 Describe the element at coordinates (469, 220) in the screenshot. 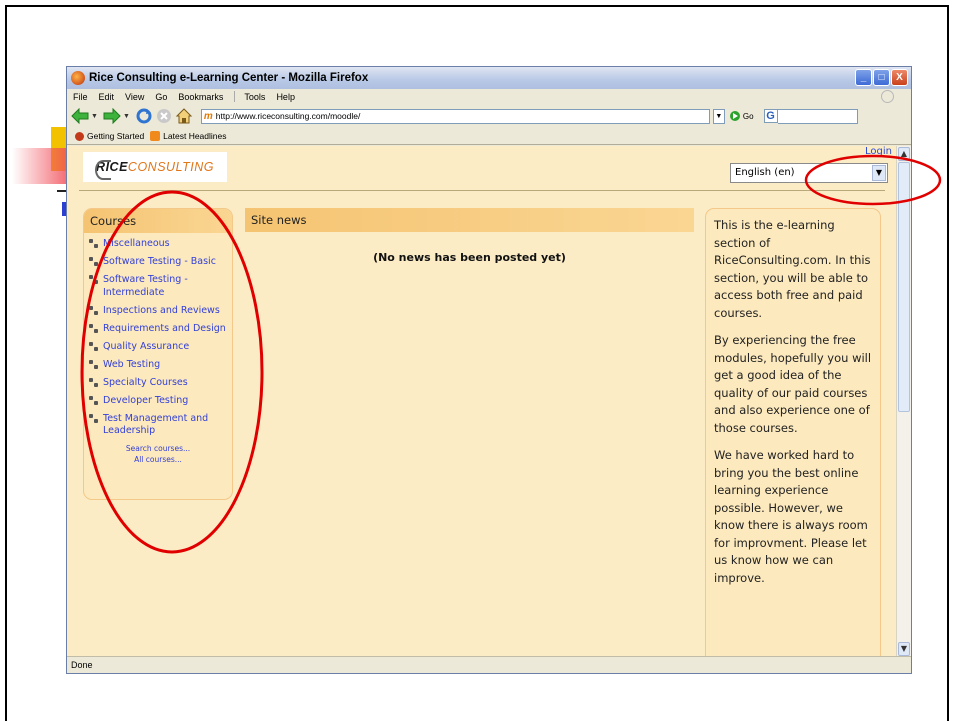

I see `site-news-title: Site news` at that location.